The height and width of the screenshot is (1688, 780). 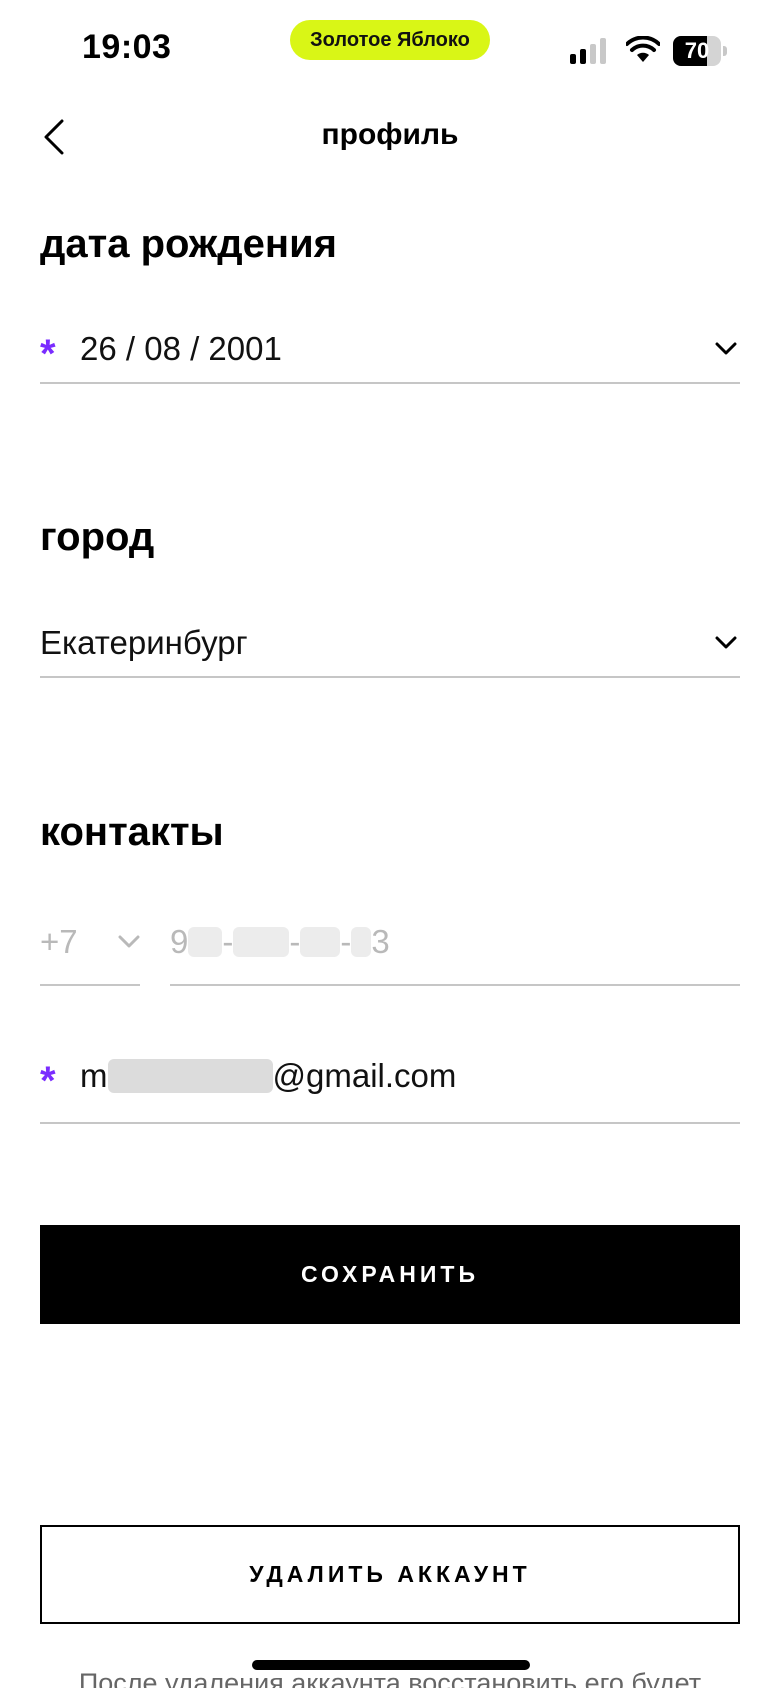 What do you see at coordinates (181, 348) in the screenshot?
I see `birth-date-value: 26 / 08 / 2001` at bounding box center [181, 348].